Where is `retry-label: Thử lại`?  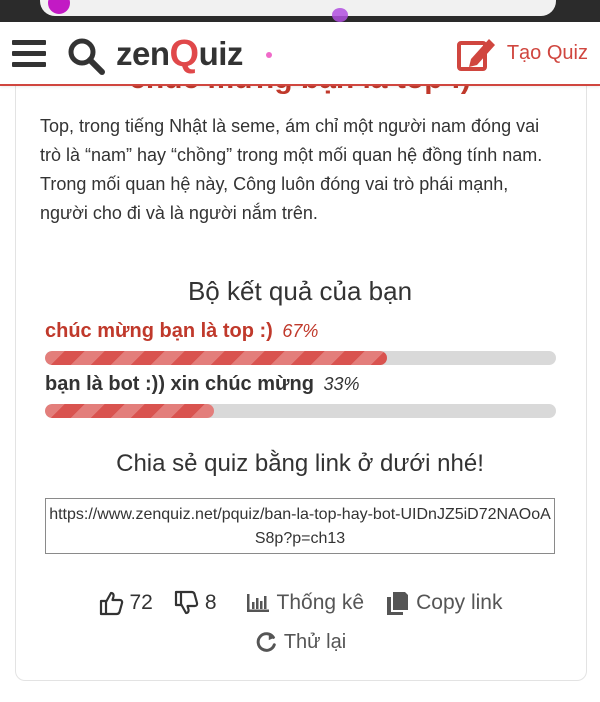 retry-label: Thử lại is located at coordinates (315, 641).